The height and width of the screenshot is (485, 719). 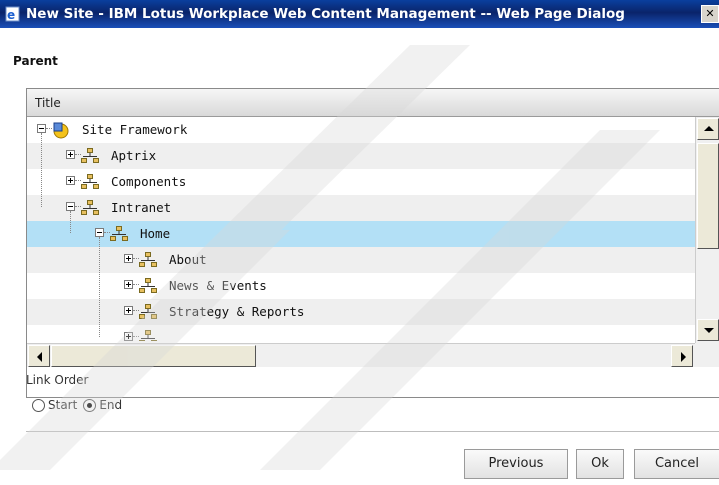 I want to click on tree-row-label: Strategy & Reports, so click(x=237, y=311).